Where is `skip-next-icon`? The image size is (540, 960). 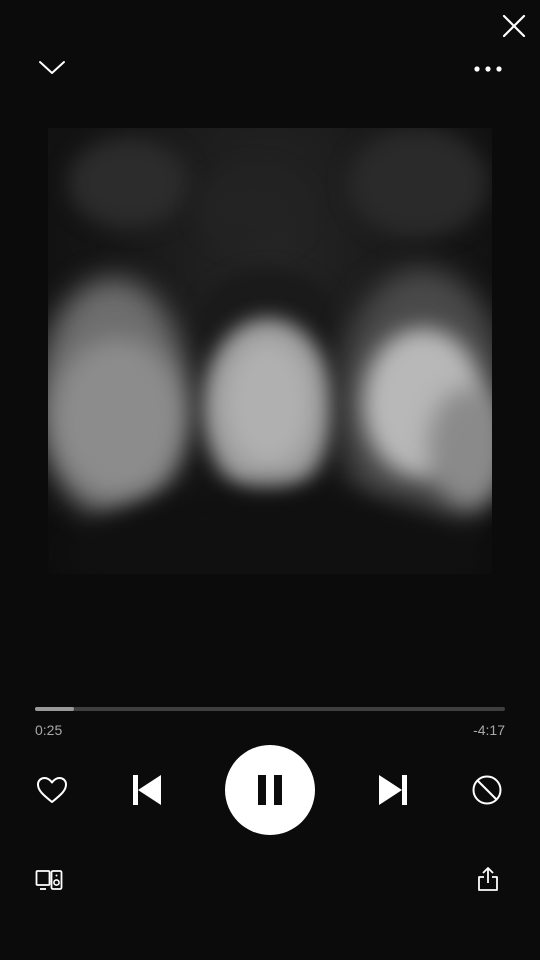
skip-next-icon is located at coordinates (393, 790).